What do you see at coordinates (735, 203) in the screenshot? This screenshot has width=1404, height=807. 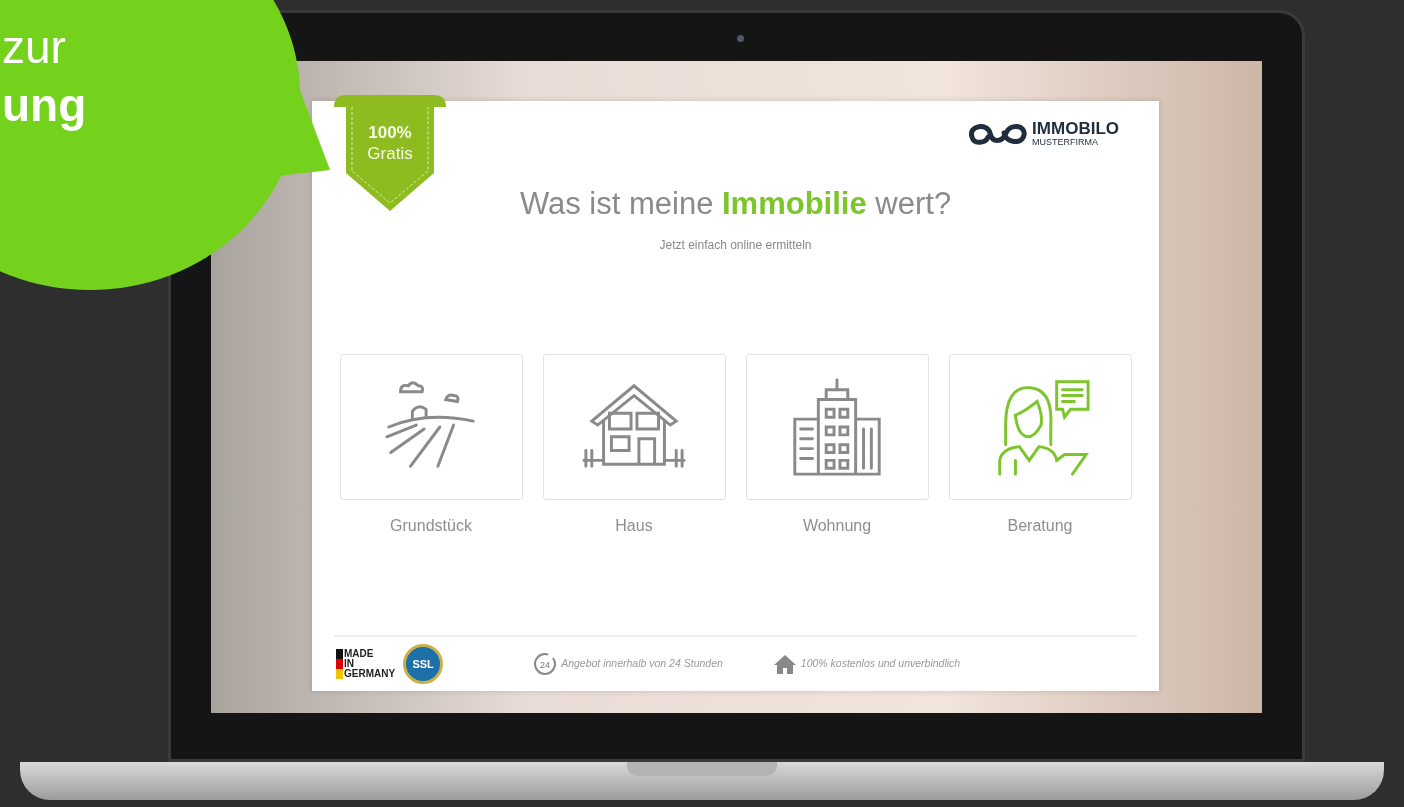 I see `headline: Was ist meine Immobilie wert?` at bounding box center [735, 203].